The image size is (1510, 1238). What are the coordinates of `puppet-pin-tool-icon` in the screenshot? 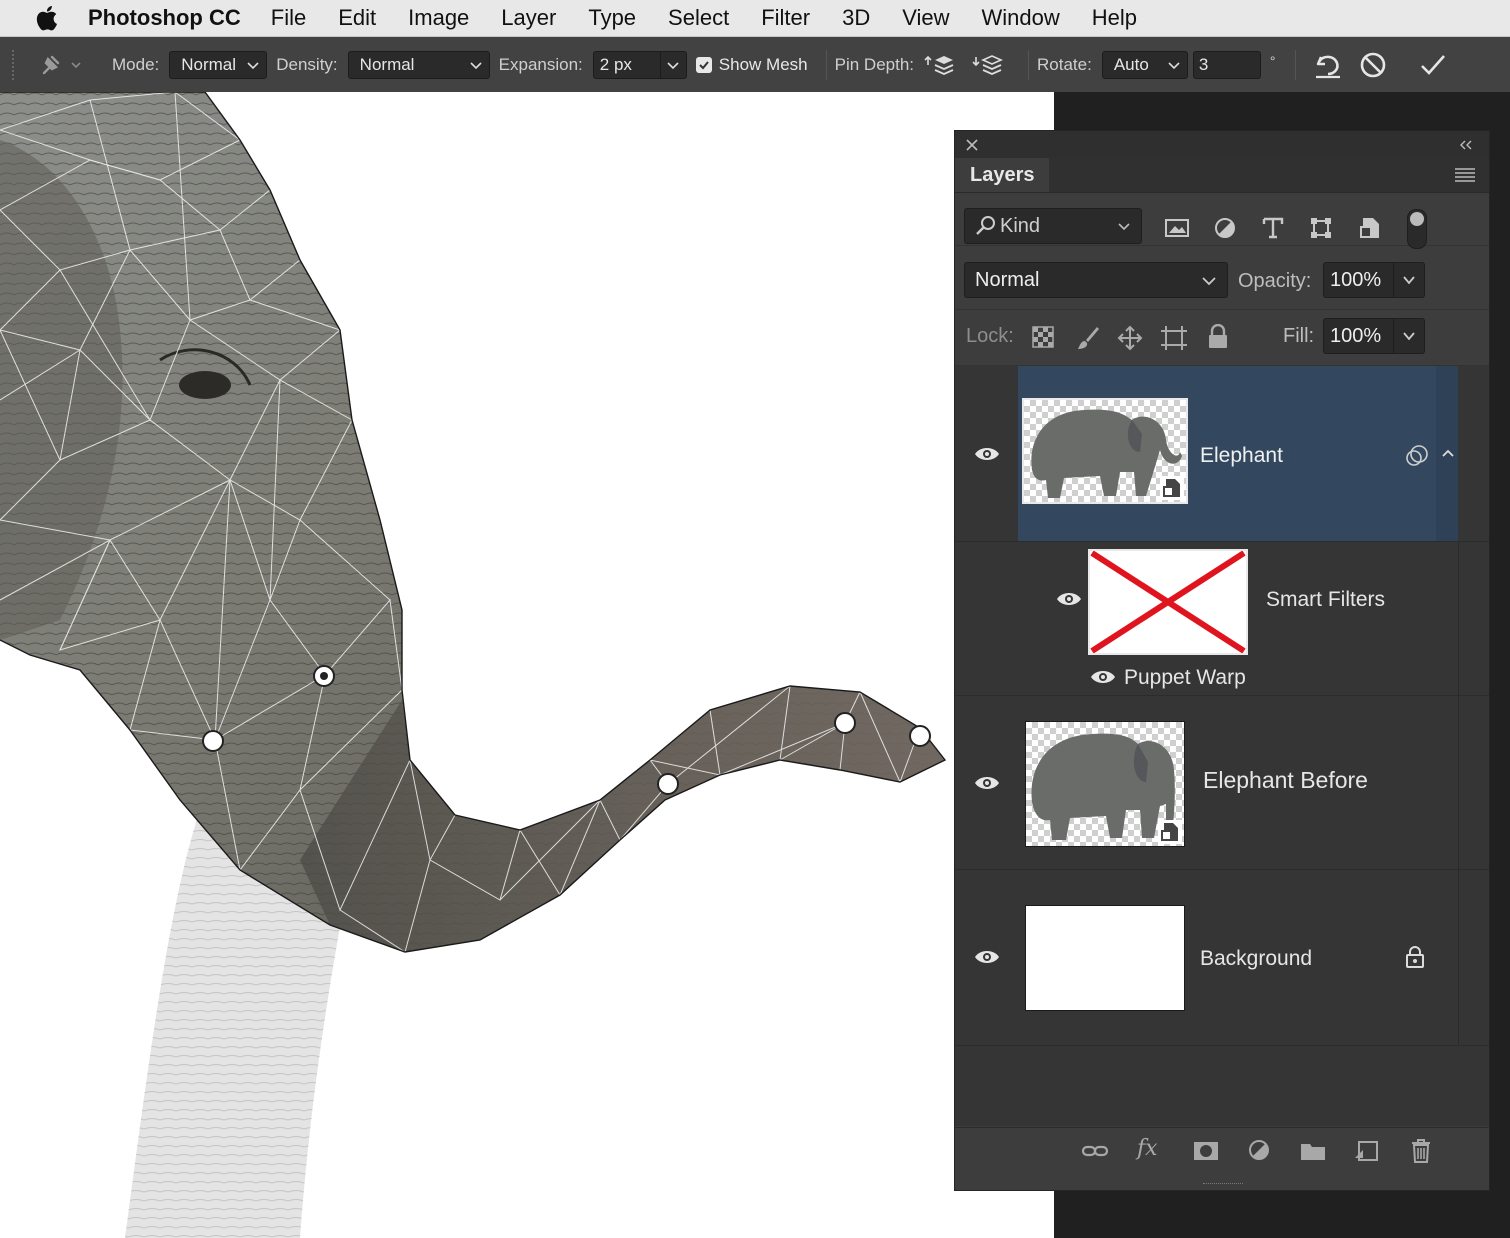 It's located at (61, 65).